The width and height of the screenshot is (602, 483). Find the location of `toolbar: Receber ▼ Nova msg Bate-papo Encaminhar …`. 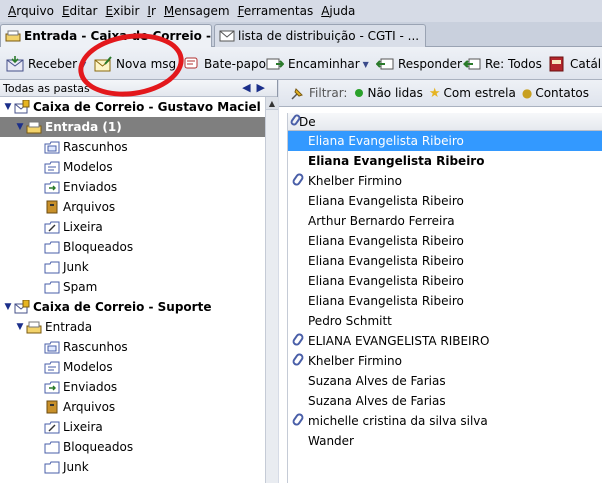

toolbar: Receber ▼ Nova msg Bate-papo Encaminhar … is located at coordinates (301, 63).